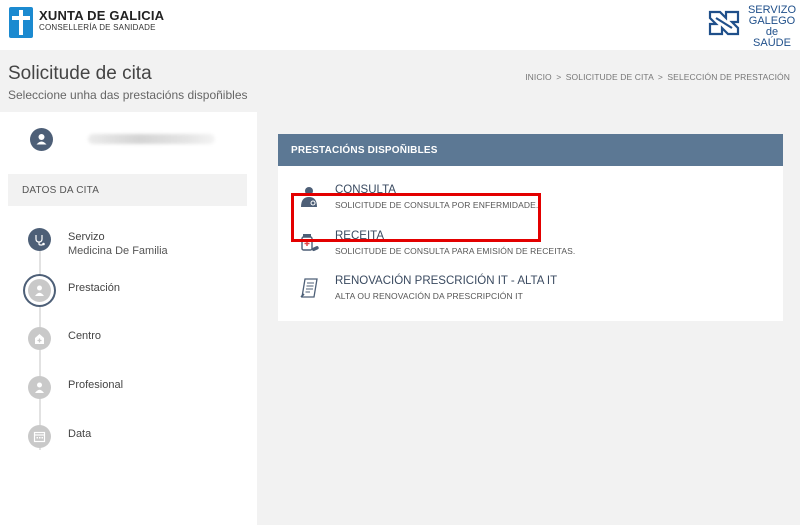  I want to click on document-pen-icon, so click(309, 288).